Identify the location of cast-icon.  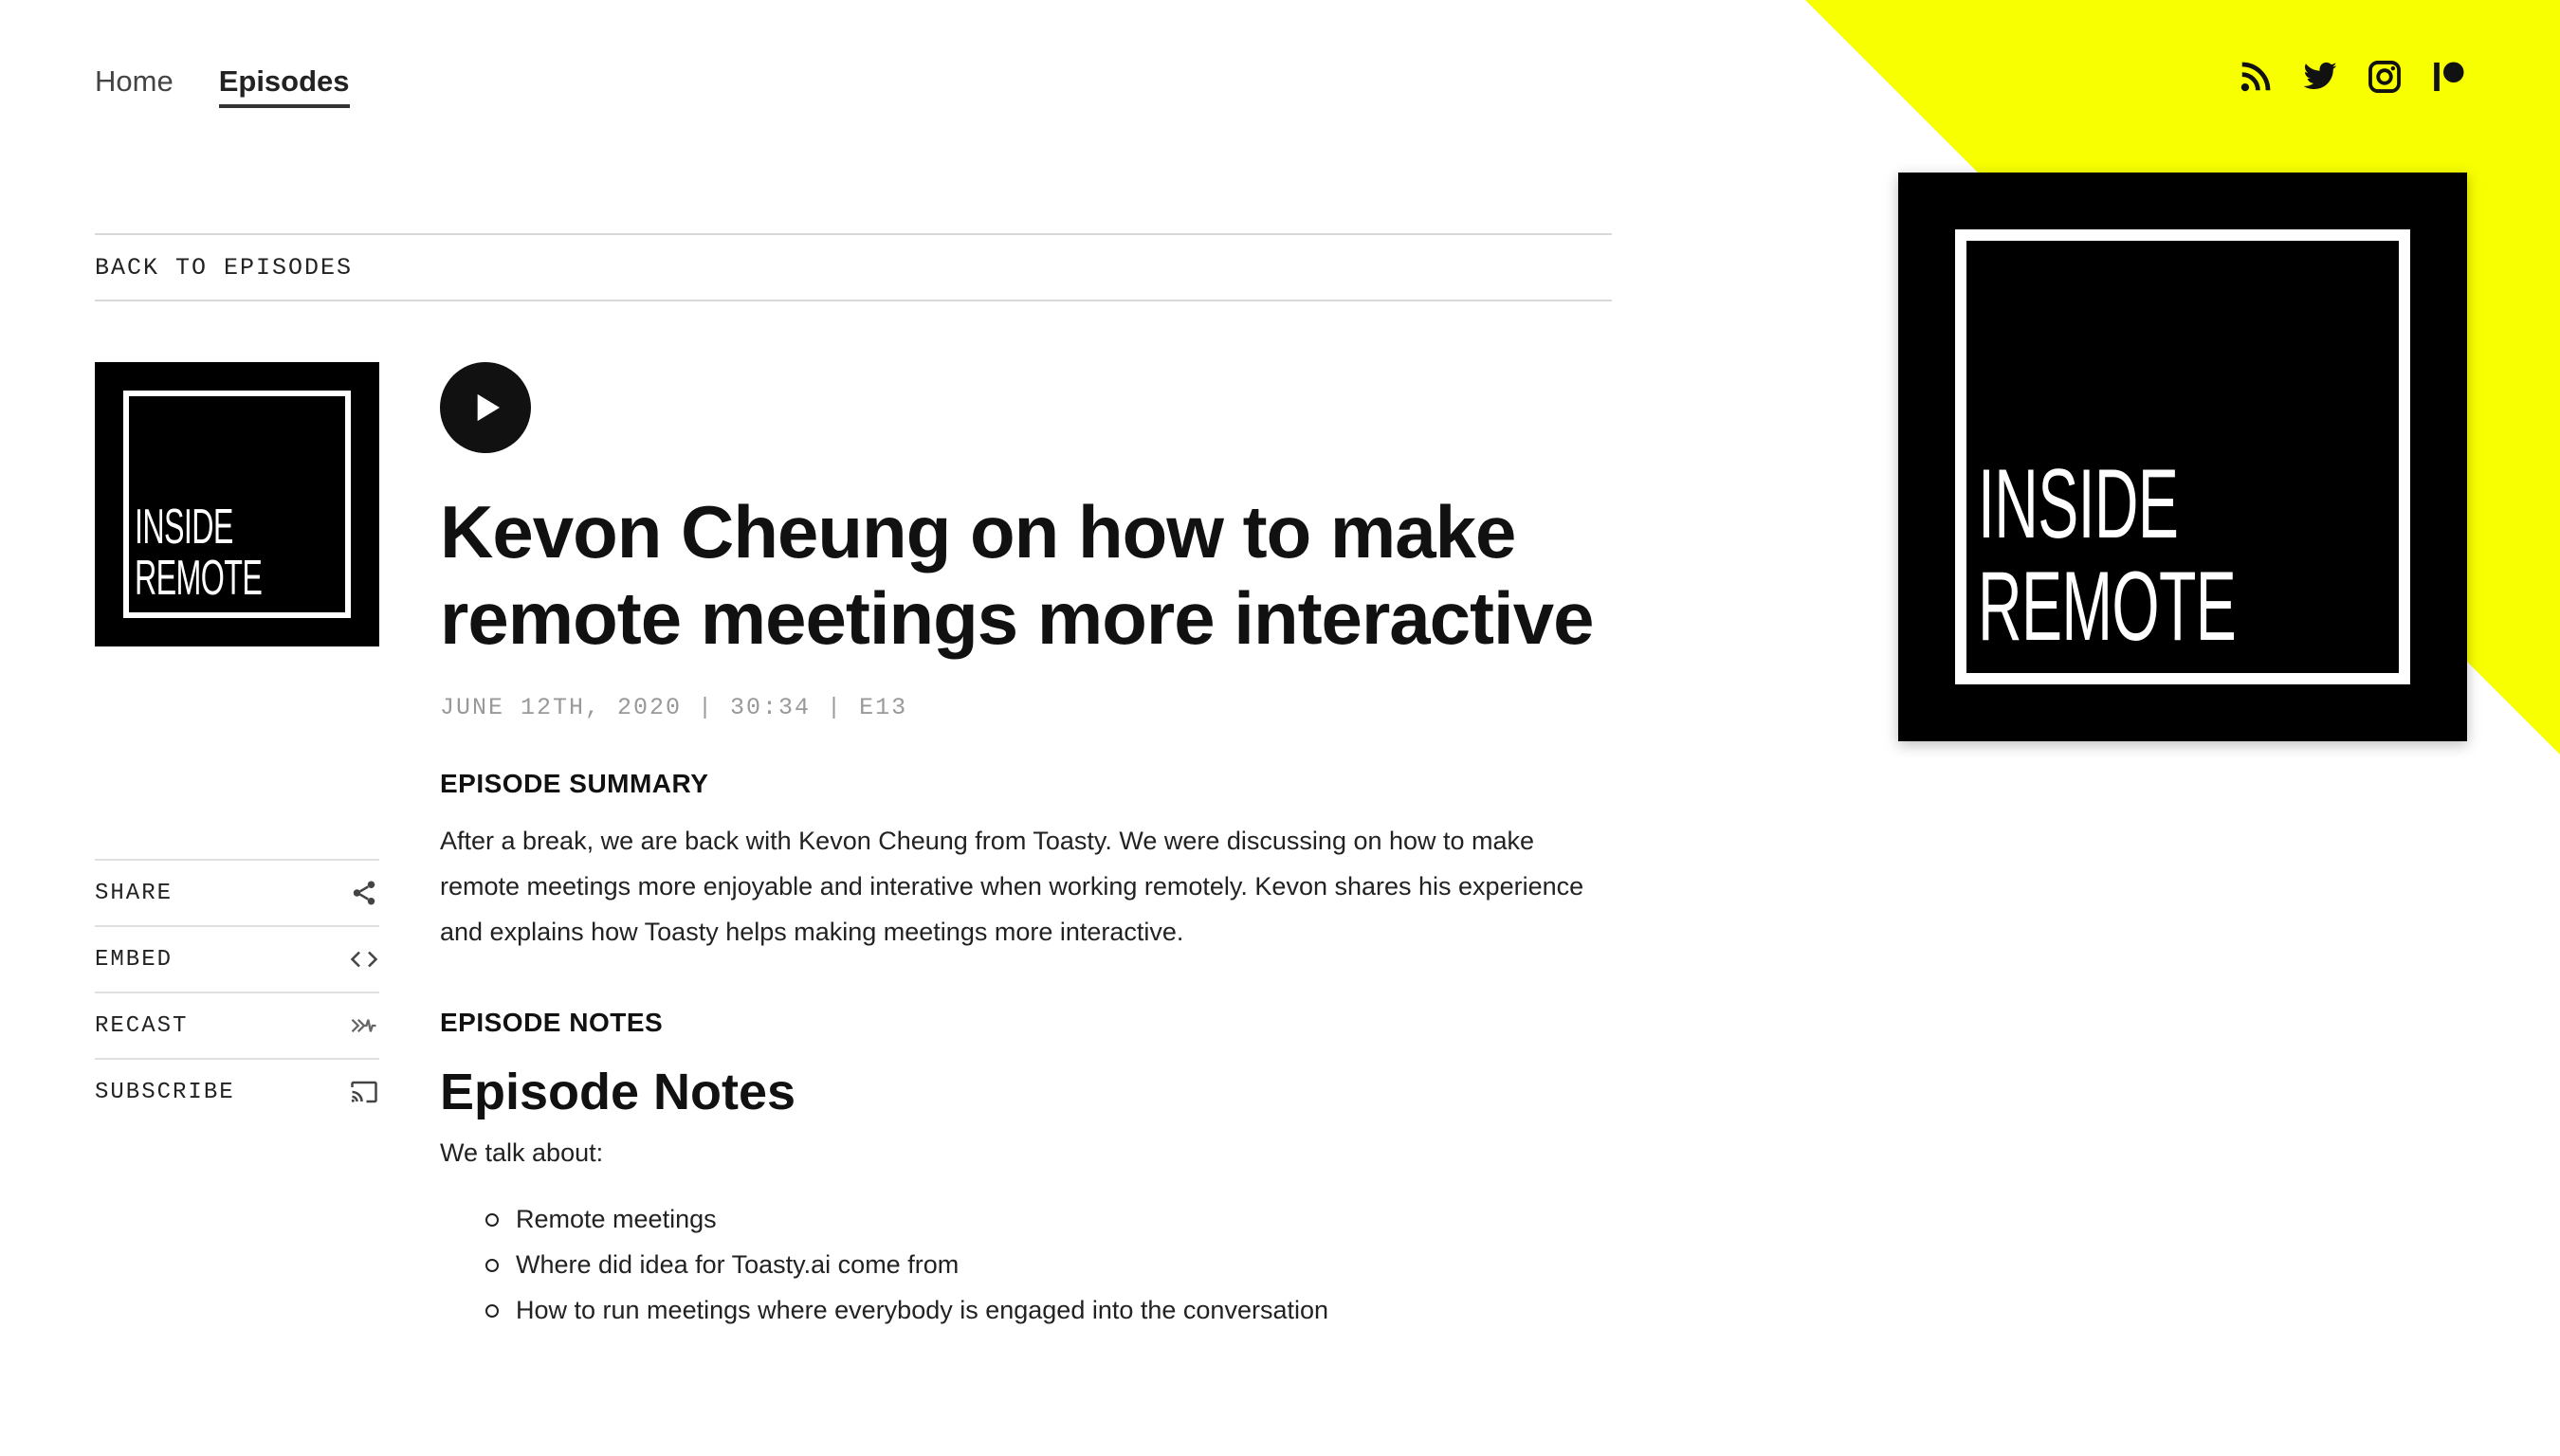
(364, 1092).